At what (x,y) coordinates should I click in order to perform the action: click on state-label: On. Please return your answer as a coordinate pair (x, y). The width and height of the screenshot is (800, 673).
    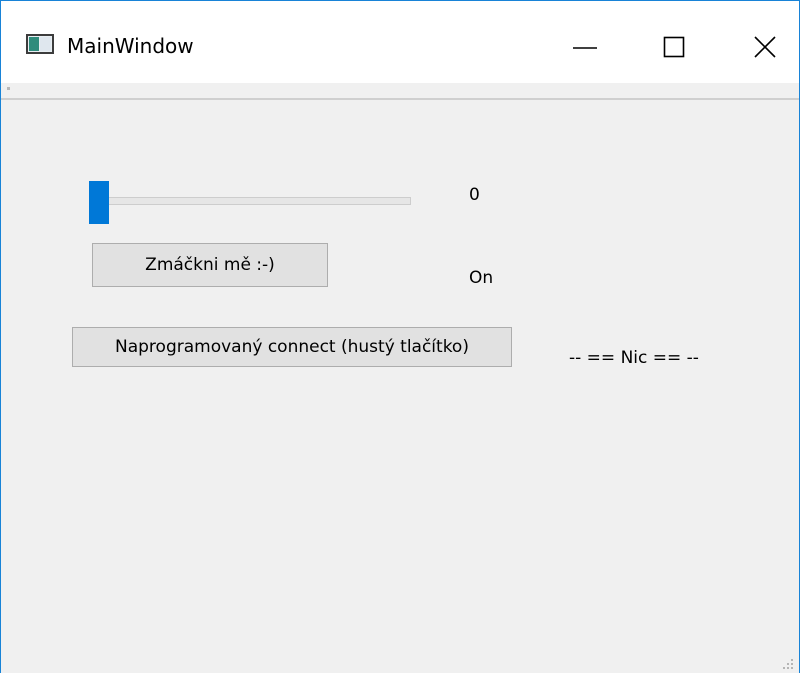
    Looking at the image, I should click on (481, 278).